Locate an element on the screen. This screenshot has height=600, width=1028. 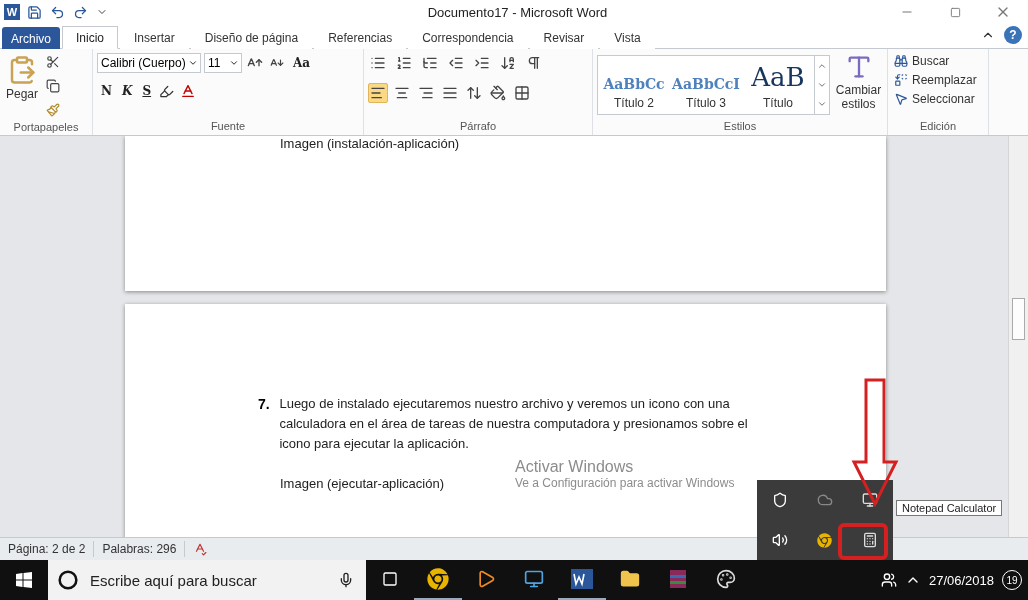
replace-icon is located at coordinates (901, 80).